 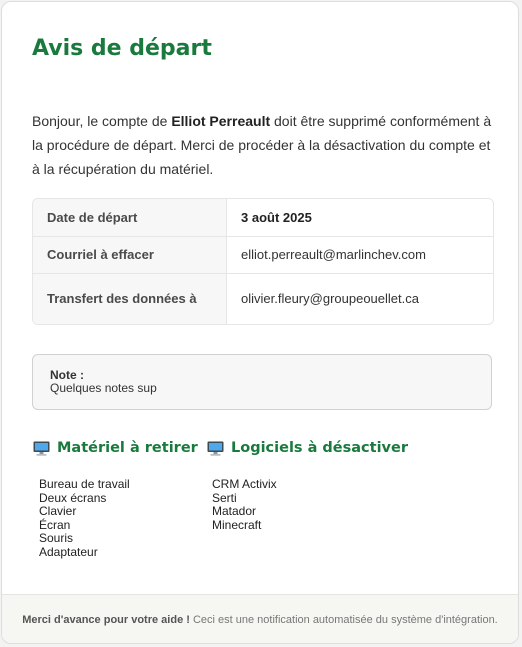 What do you see at coordinates (84, 484) in the screenshot?
I see `list-item: Bureau de travail` at bounding box center [84, 484].